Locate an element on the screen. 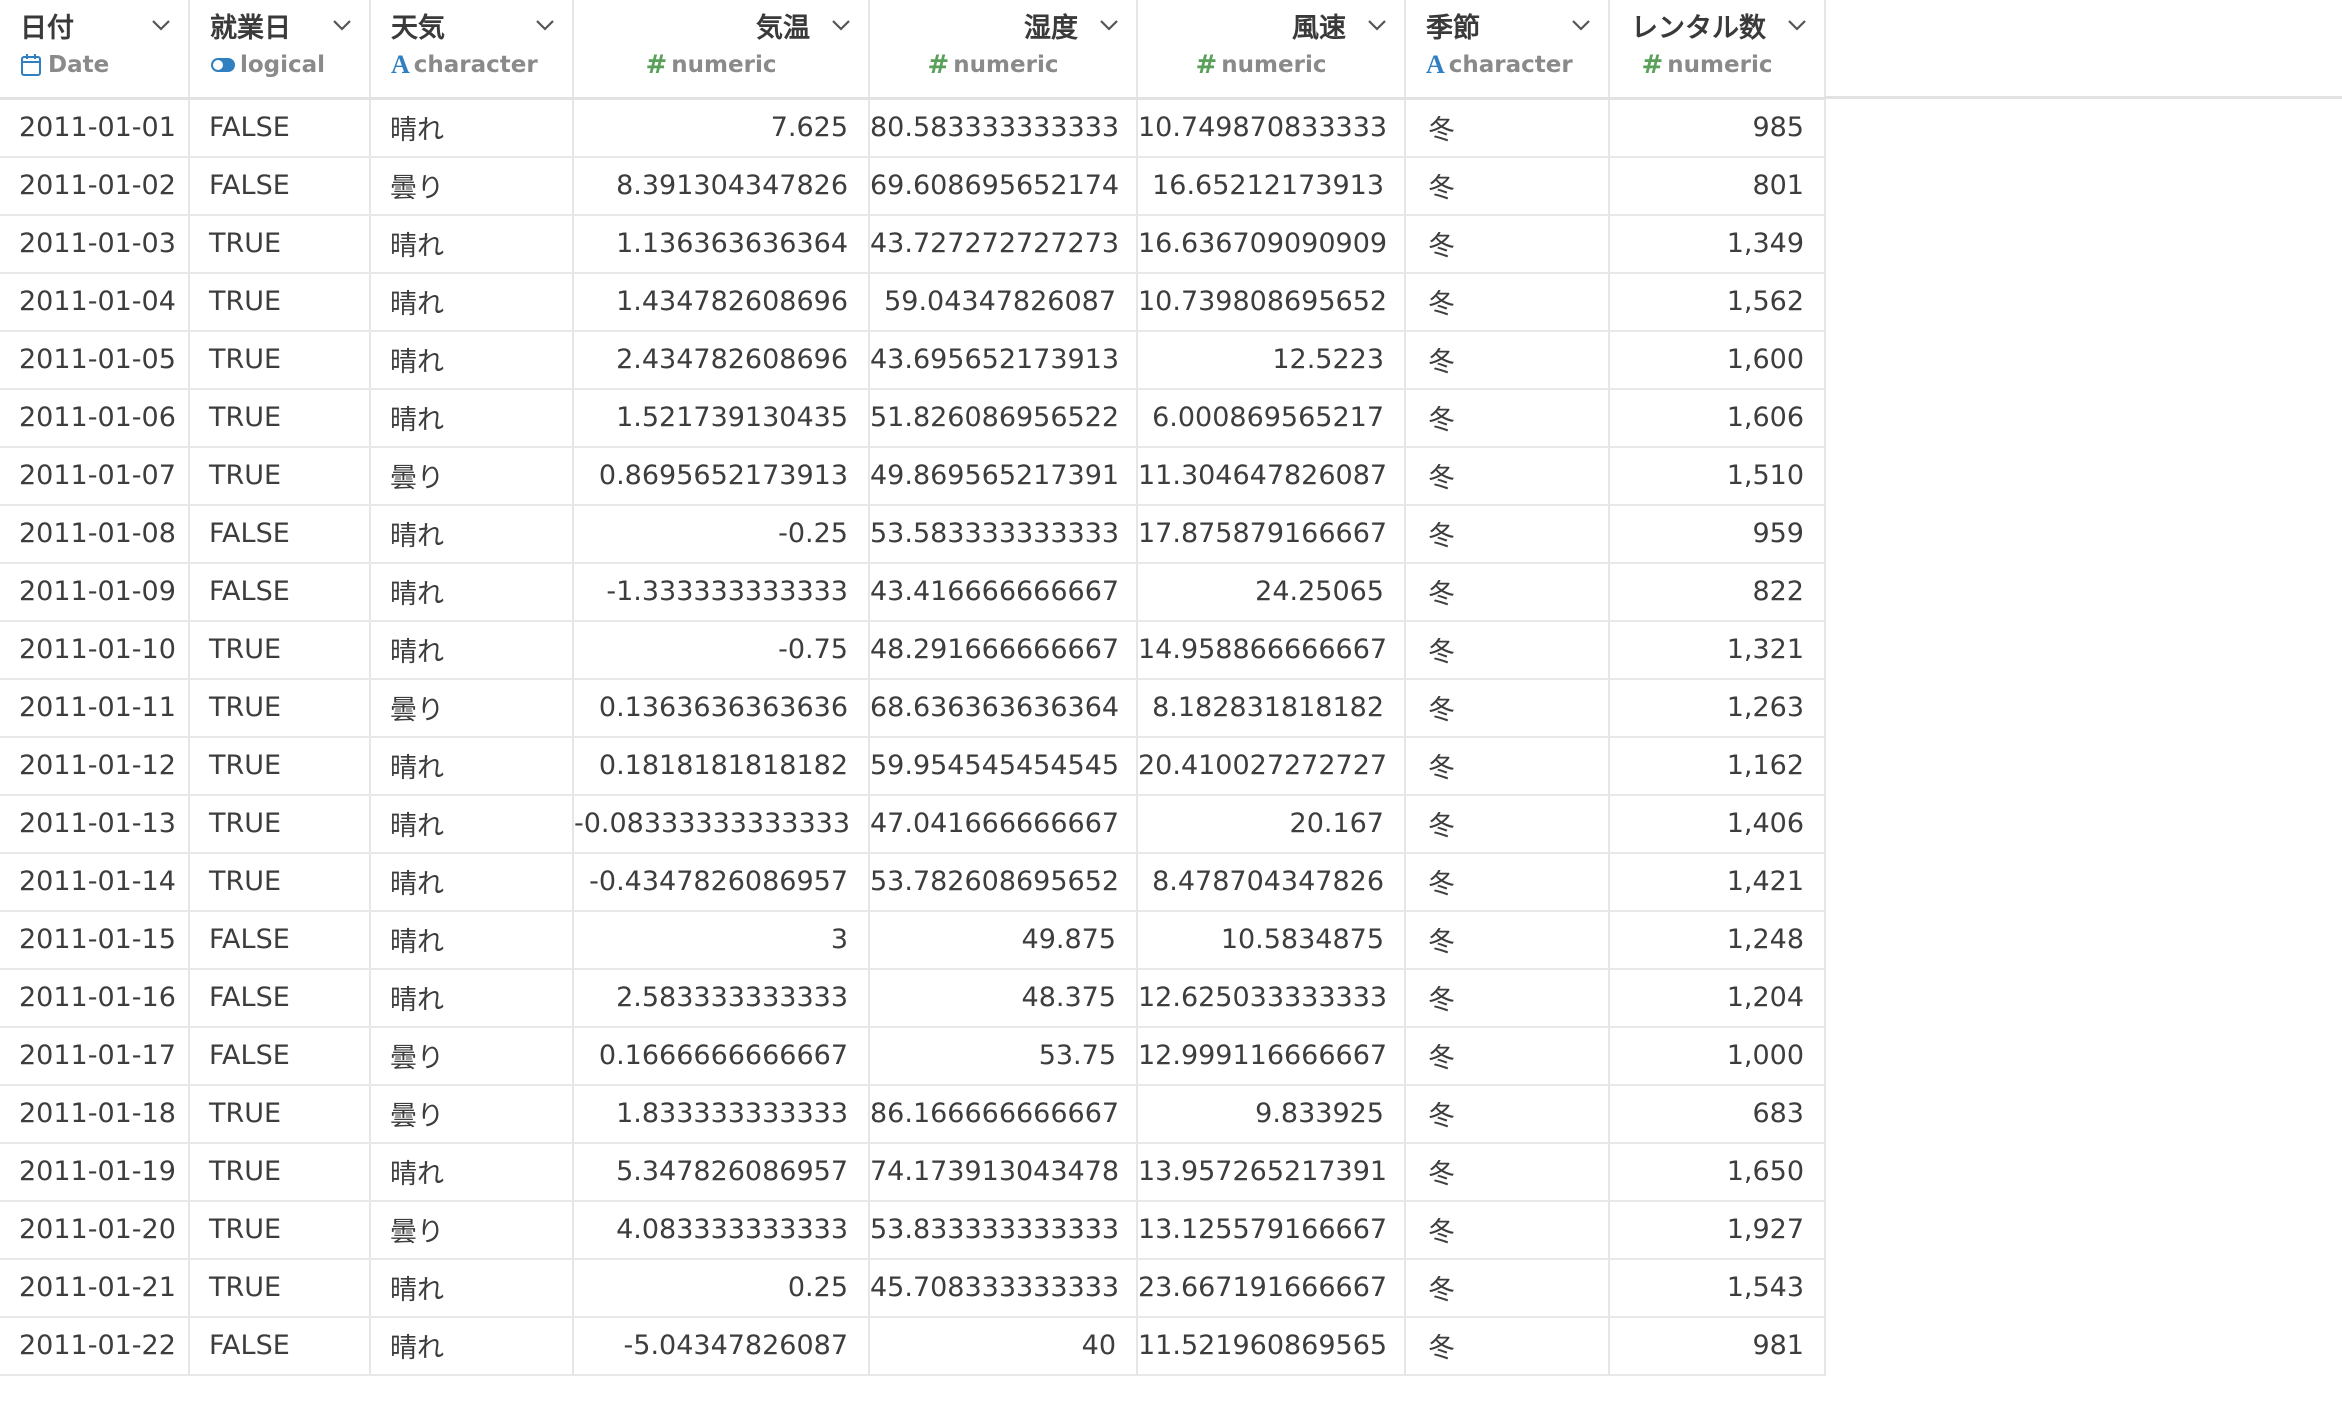  cell-date: 2011-01-03 is located at coordinates (95, 244).